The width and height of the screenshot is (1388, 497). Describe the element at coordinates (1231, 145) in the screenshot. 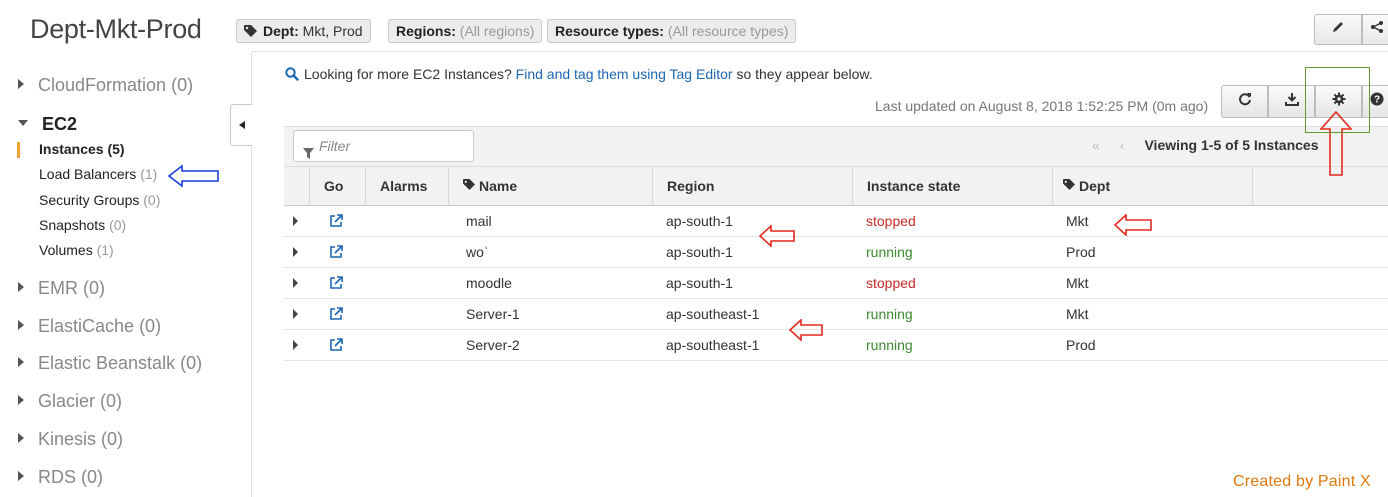

I see `viewing-count: Viewing 1-5 of 5 Instances` at that location.